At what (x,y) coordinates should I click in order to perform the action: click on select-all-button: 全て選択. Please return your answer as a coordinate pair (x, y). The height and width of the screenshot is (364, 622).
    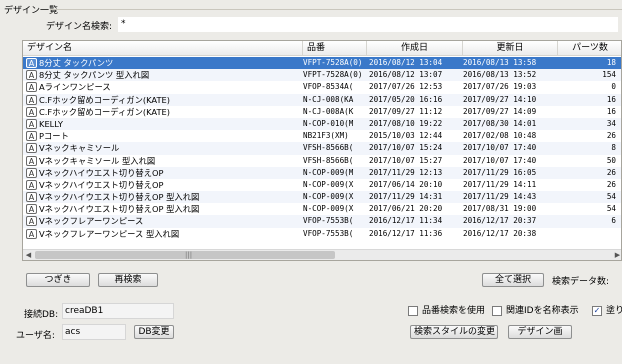
    Looking at the image, I should click on (513, 280).